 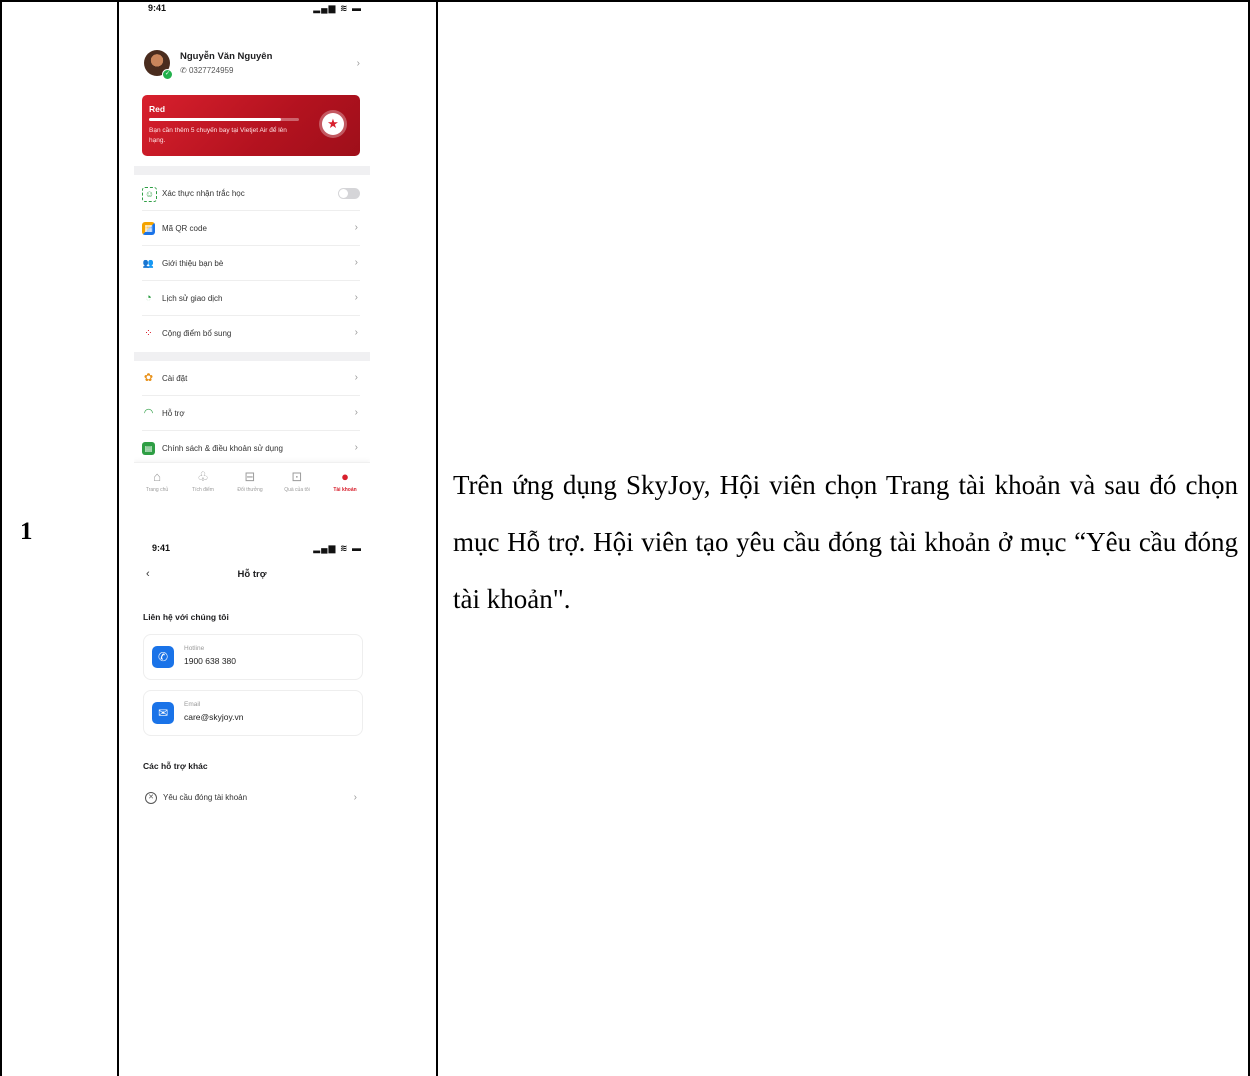 What do you see at coordinates (192, 298) in the screenshot?
I see `menu-item-label: Lịch sử giao dịch` at bounding box center [192, 298].